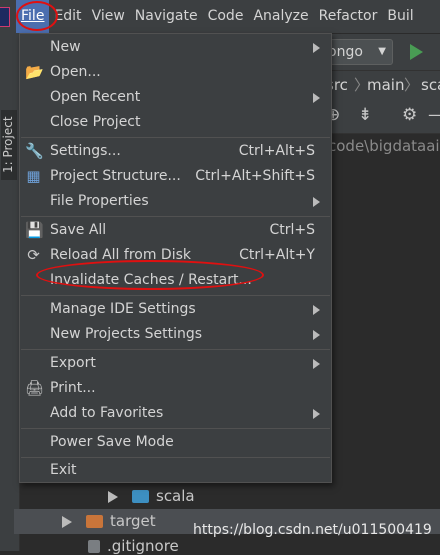 Image resolution: width=440 pixels, height=555 pixels. What do you see at coordinates (175, 97) in the screenshot?
I see `menu-item-open-recent: Open Recent` at bounding box center [175, 97].